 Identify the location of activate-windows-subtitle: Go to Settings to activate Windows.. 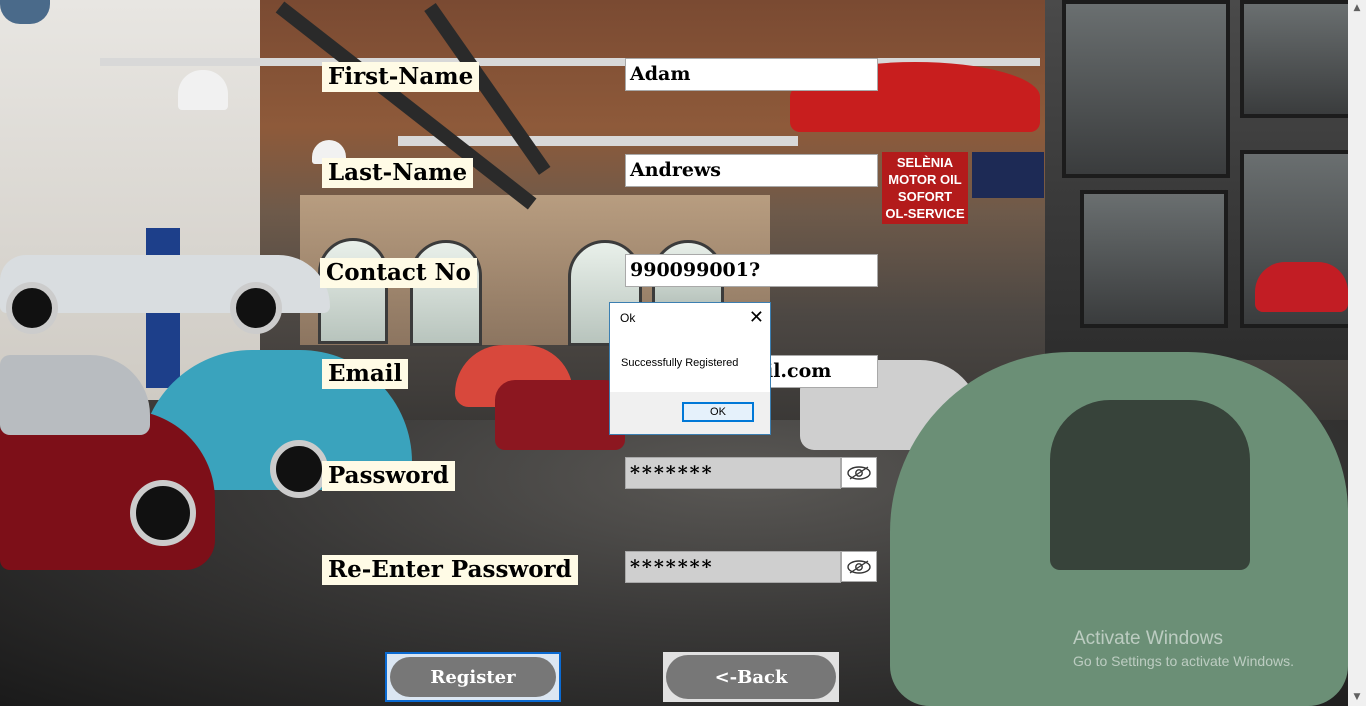
(1183, 661).